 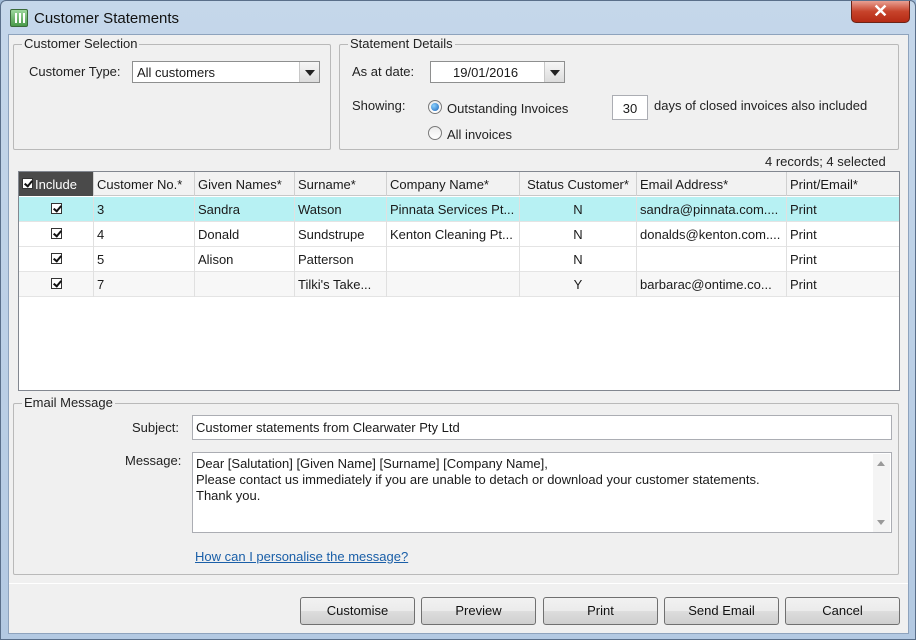 What do you see at coordinates (478, 611) in the screenshot?
I see `preview-button: Preview` at bounding box center [478, 611].